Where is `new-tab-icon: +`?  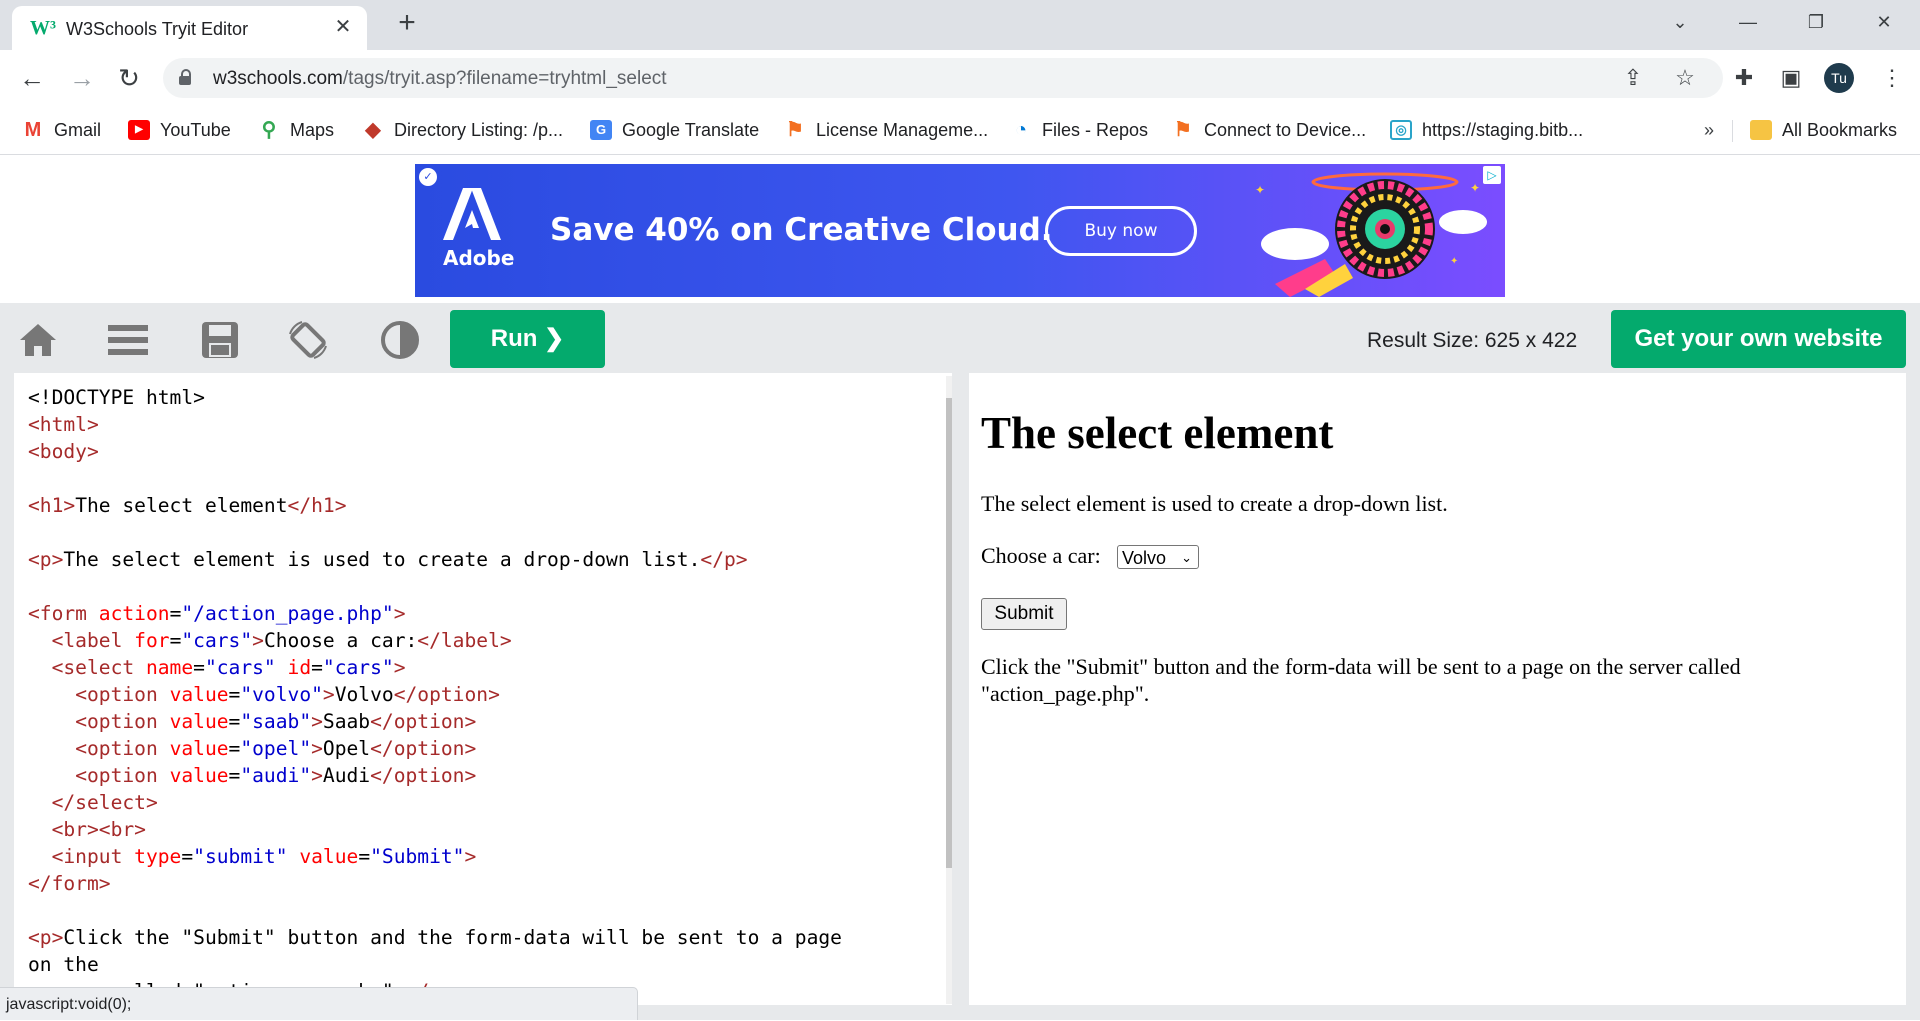
new-tab-icon: + is located at coordinates (407, 23).